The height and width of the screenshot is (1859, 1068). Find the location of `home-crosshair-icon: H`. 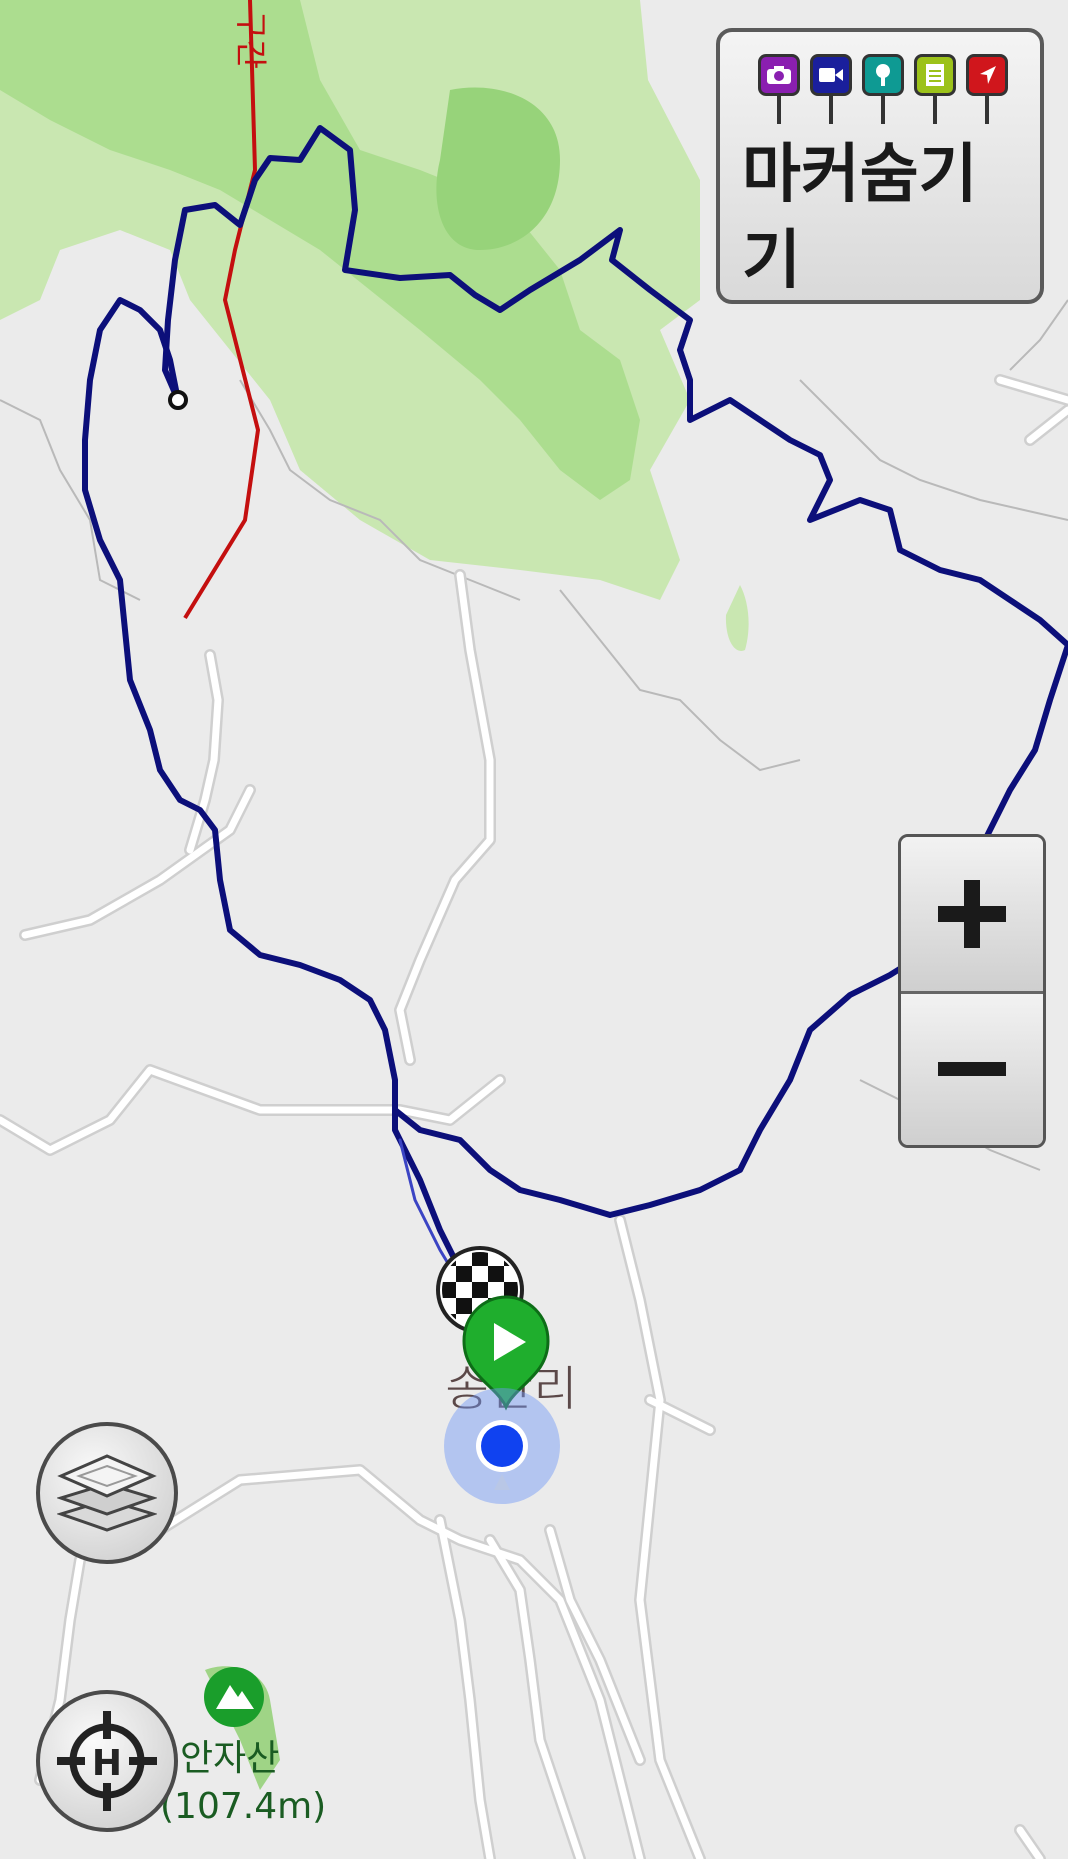

home-crosshair-icon: H is located at coordinates (107, 1761).